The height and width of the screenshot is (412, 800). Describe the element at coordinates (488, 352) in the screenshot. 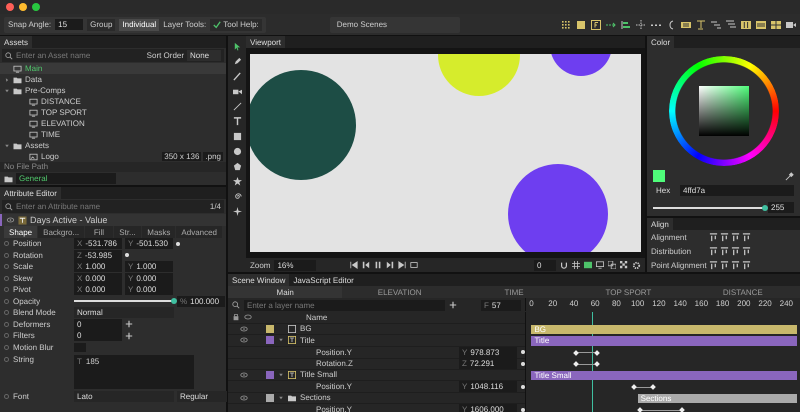

I see `property-value-field: Y 978.873` at that location.